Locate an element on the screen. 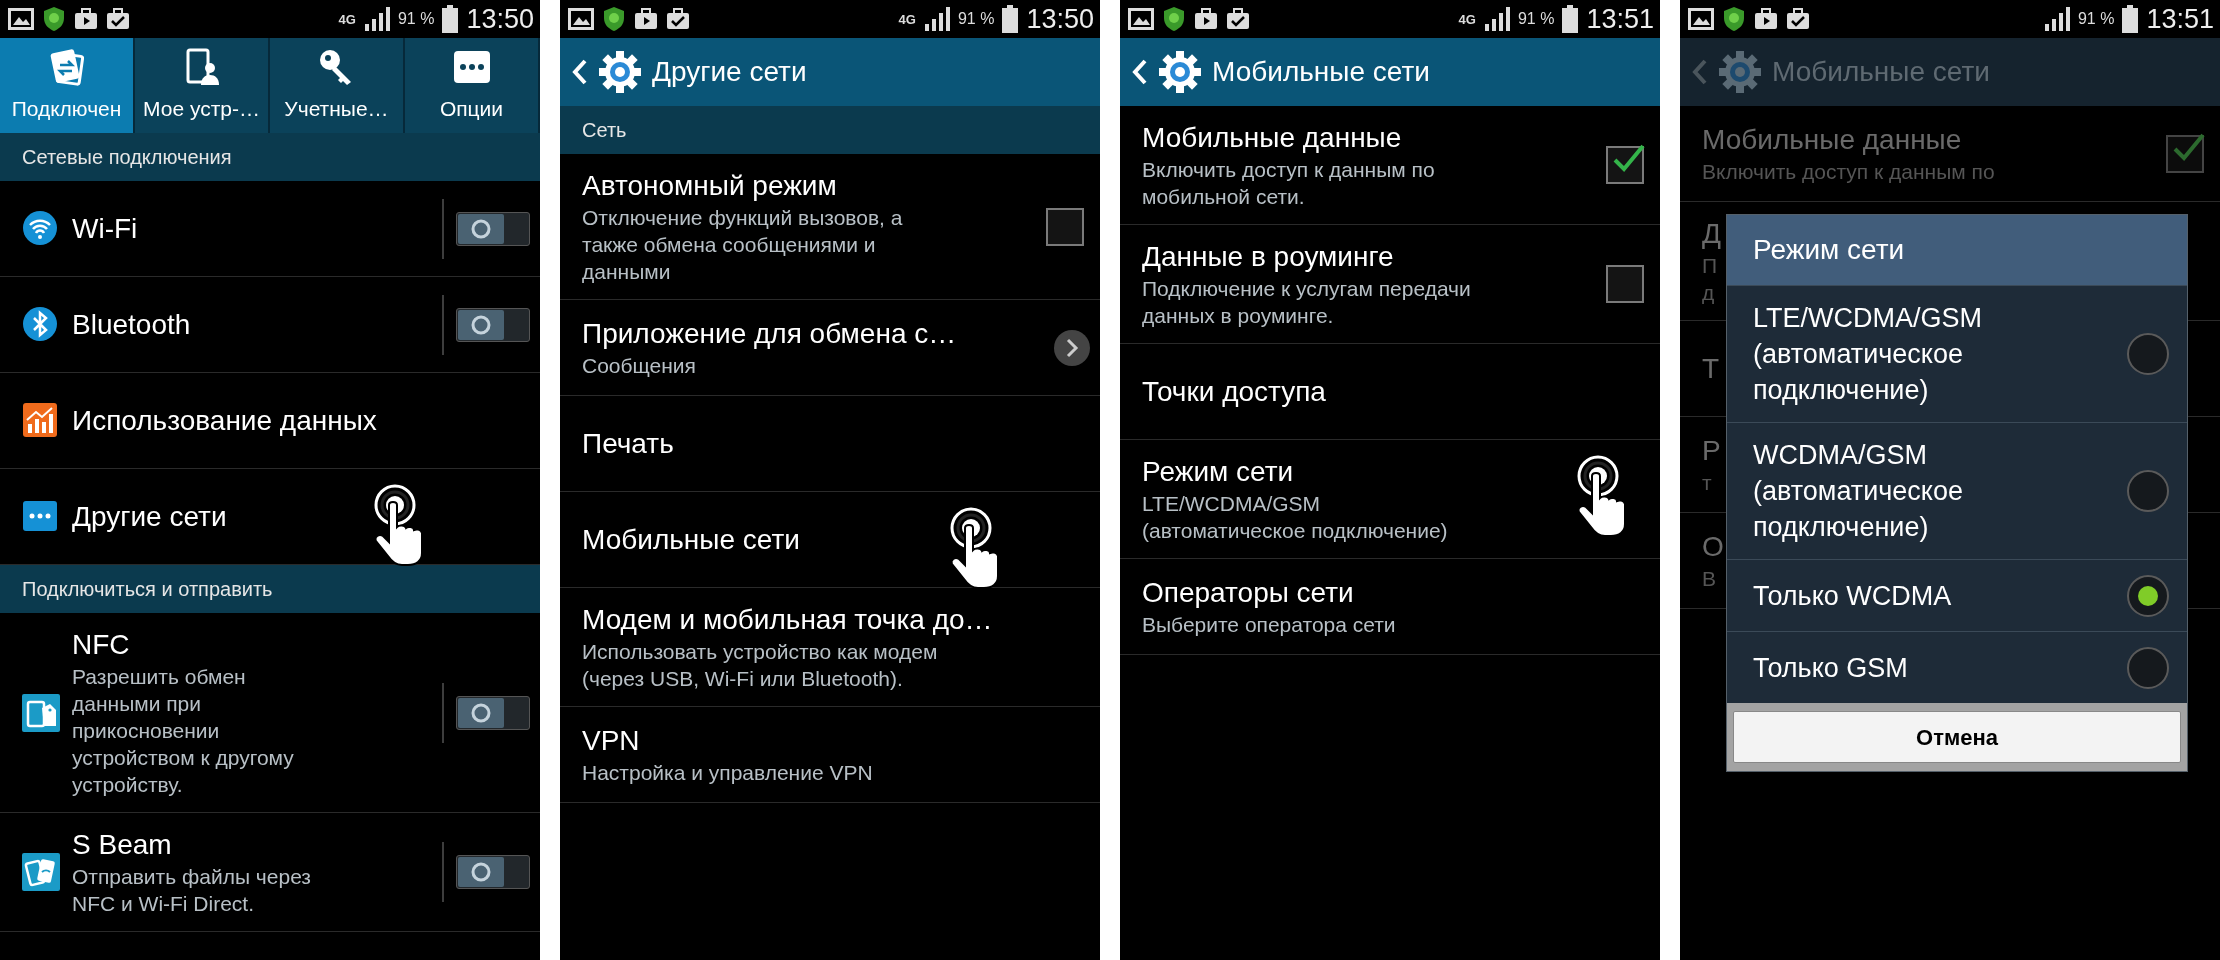 The image size is (2220, 960). radio-option: LTE/WCDMA/GSM (автоматическое подключение) is located at coordinates (1957, 353).